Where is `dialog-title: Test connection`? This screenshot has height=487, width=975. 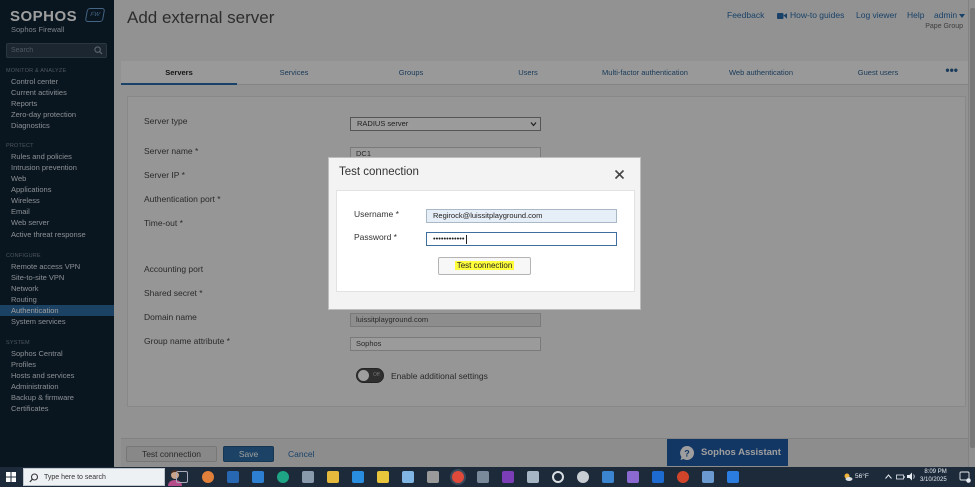
dialog-title: Test connection is located at coordinates (379, 172).